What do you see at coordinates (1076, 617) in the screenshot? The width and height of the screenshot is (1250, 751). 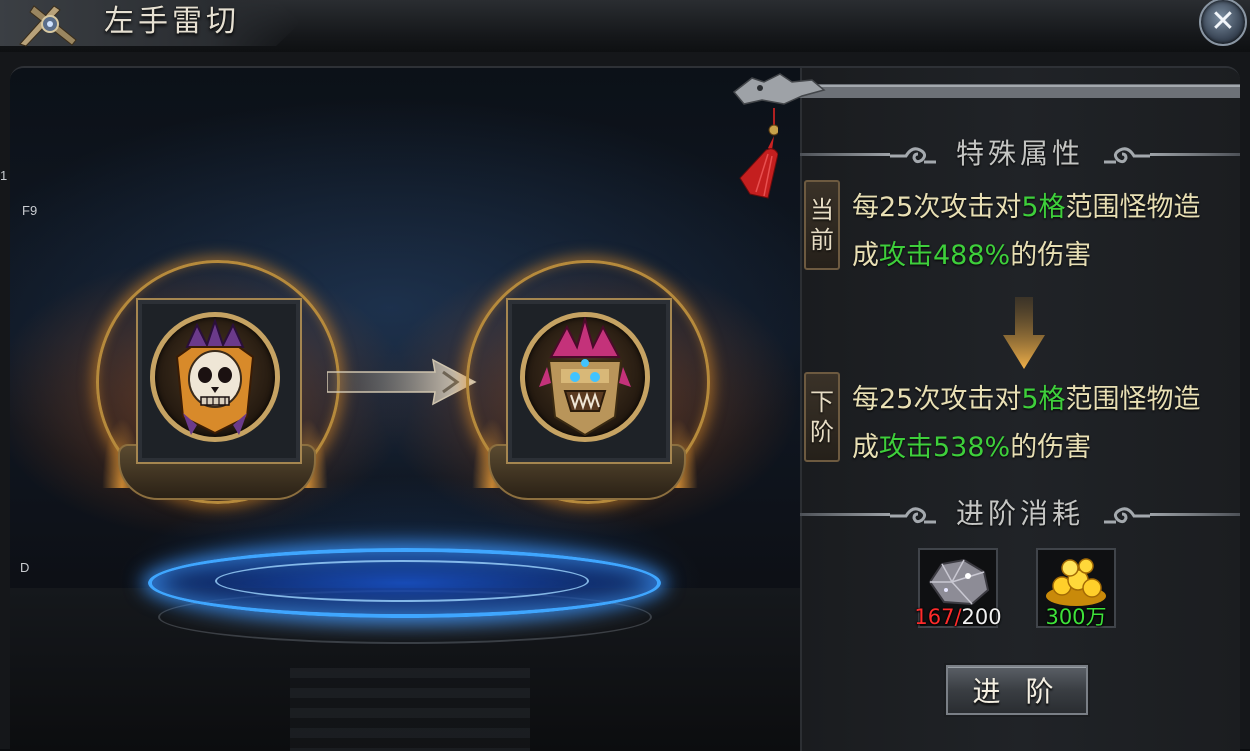 I see `gold-quantity: 300万` at bounding box center [1076, 617].